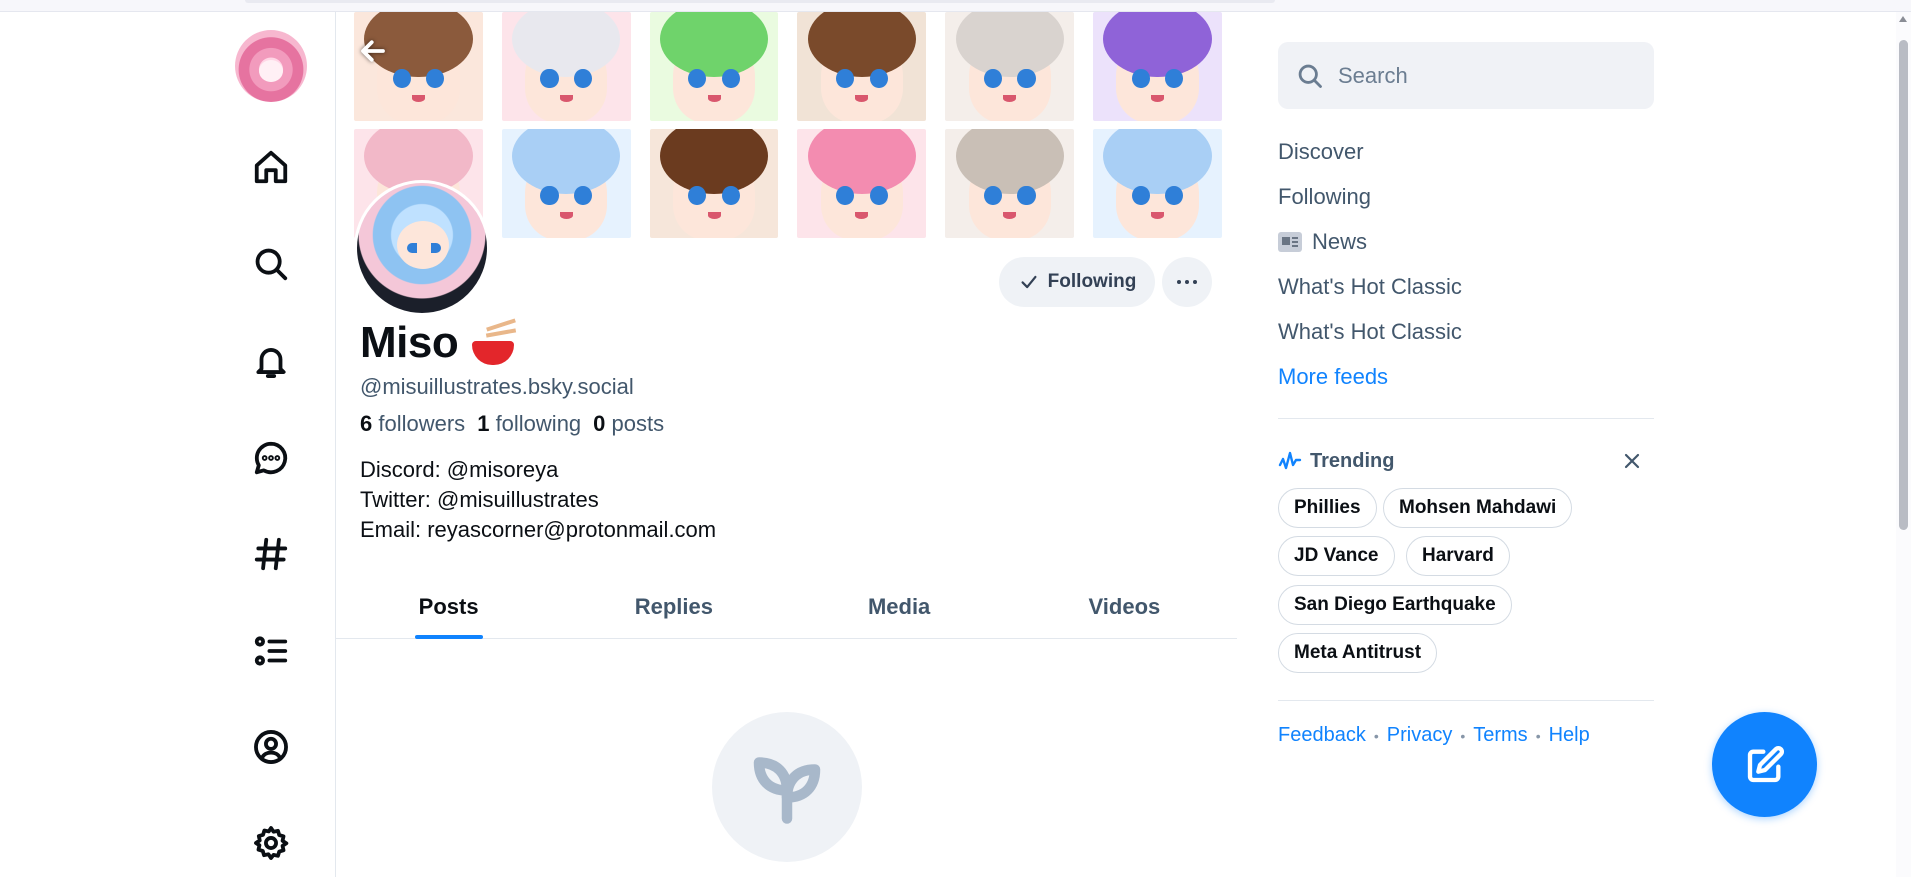 The height and width of the screenshot is (877, 1911). Describe the element at coordinates (955, 6) in the screenshot. I see `browser-top-strip` at that location.